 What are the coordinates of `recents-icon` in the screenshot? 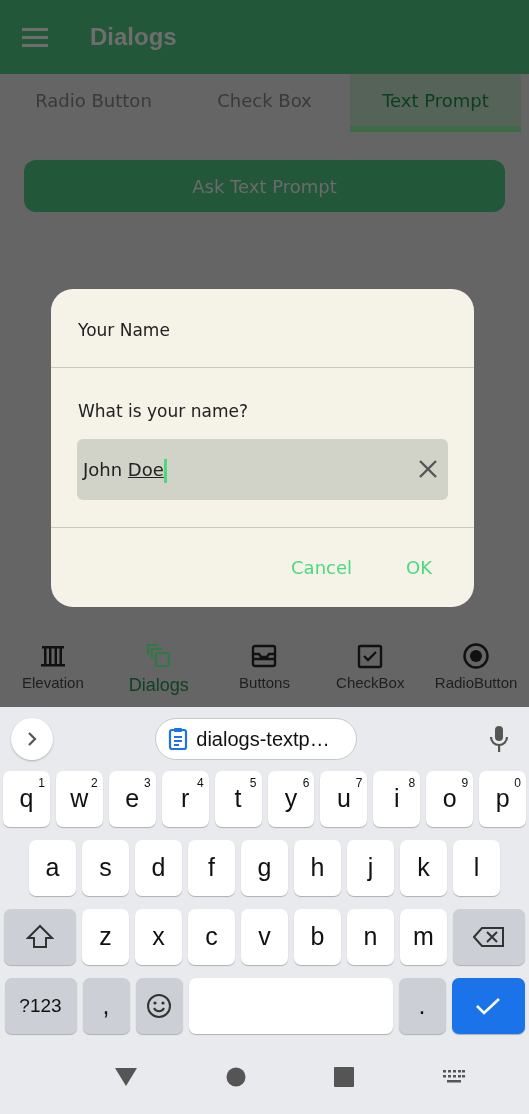 It's located at (344, 1077).